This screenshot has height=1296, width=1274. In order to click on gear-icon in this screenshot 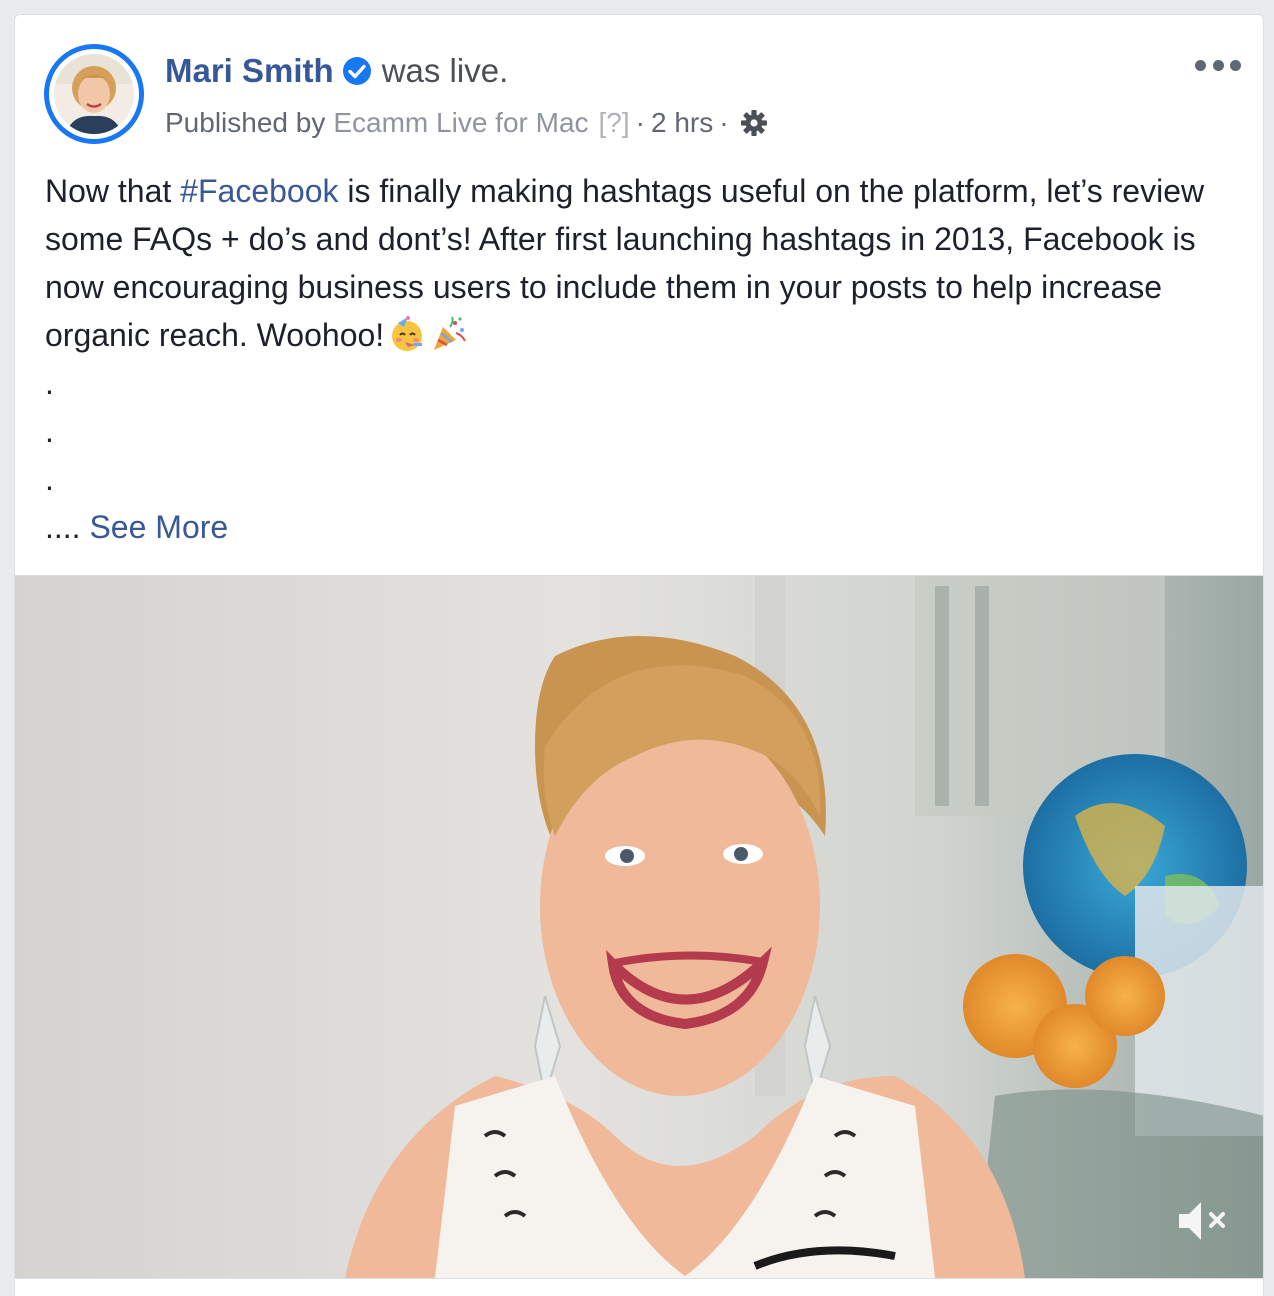, I will do `click(754, 123)`.